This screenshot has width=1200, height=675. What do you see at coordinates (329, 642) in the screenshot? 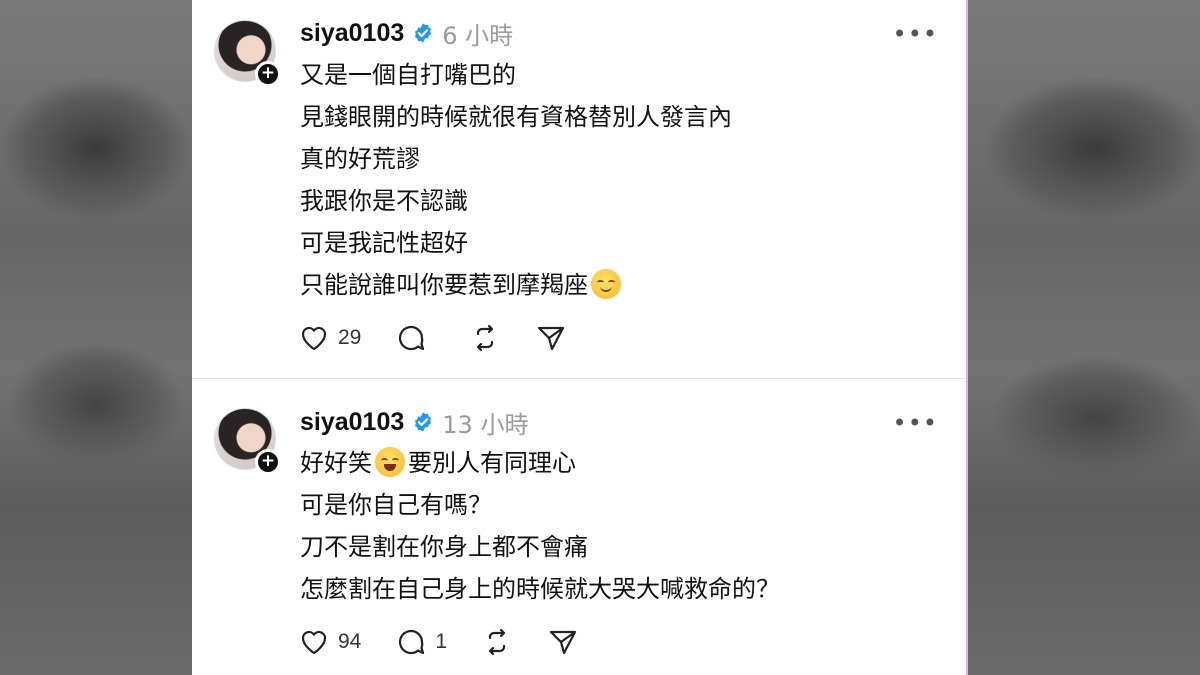
I see `like-button: 94` at bounding box center [329, 642].